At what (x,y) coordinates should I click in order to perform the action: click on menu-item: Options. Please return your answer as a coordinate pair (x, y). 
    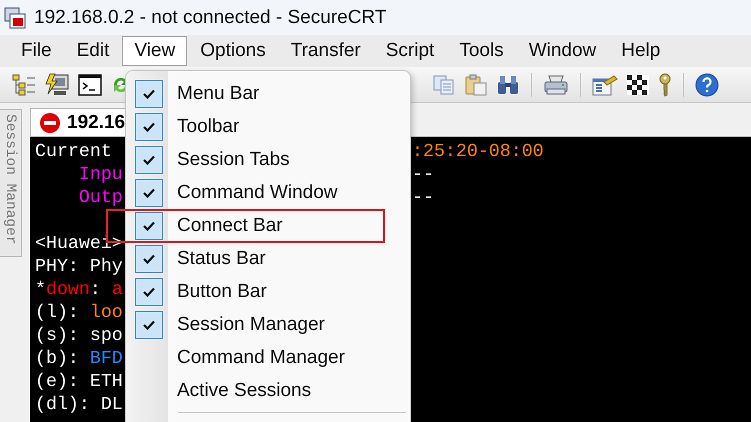
    Looking at the image, I should click on (233, 51).